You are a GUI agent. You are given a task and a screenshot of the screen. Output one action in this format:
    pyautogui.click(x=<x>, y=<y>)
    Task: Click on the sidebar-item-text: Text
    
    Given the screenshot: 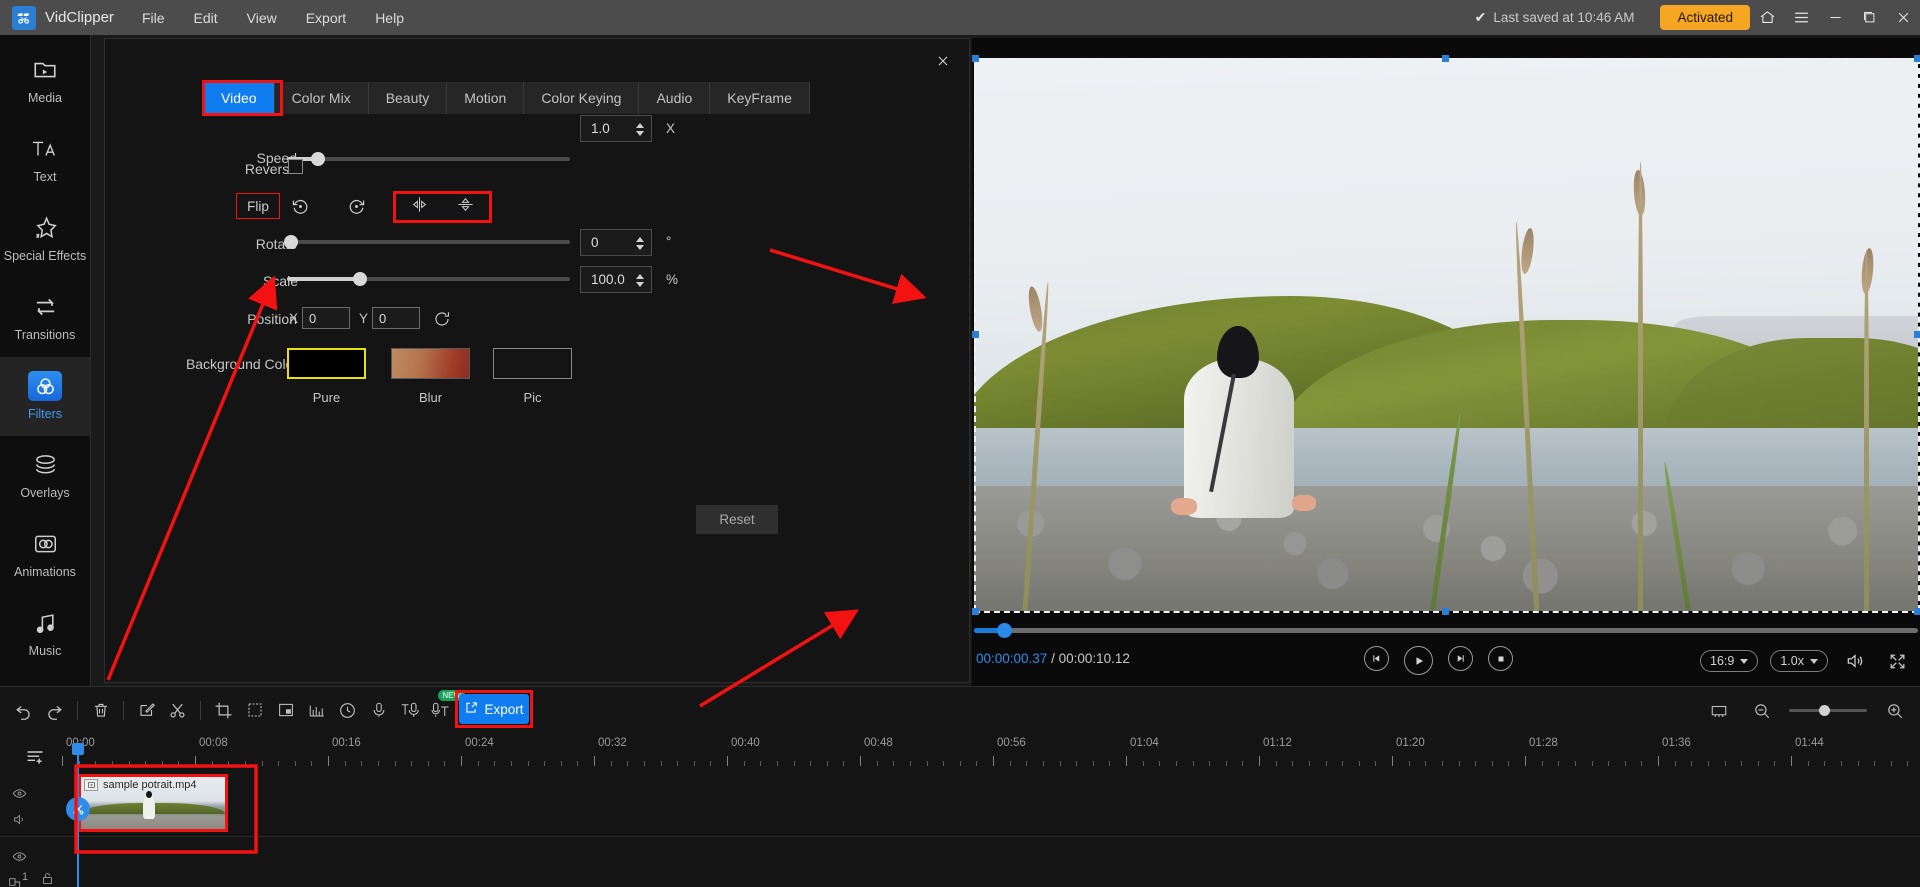 What is the action you would take?
    pyautogui.click(x=45, y=159)
    